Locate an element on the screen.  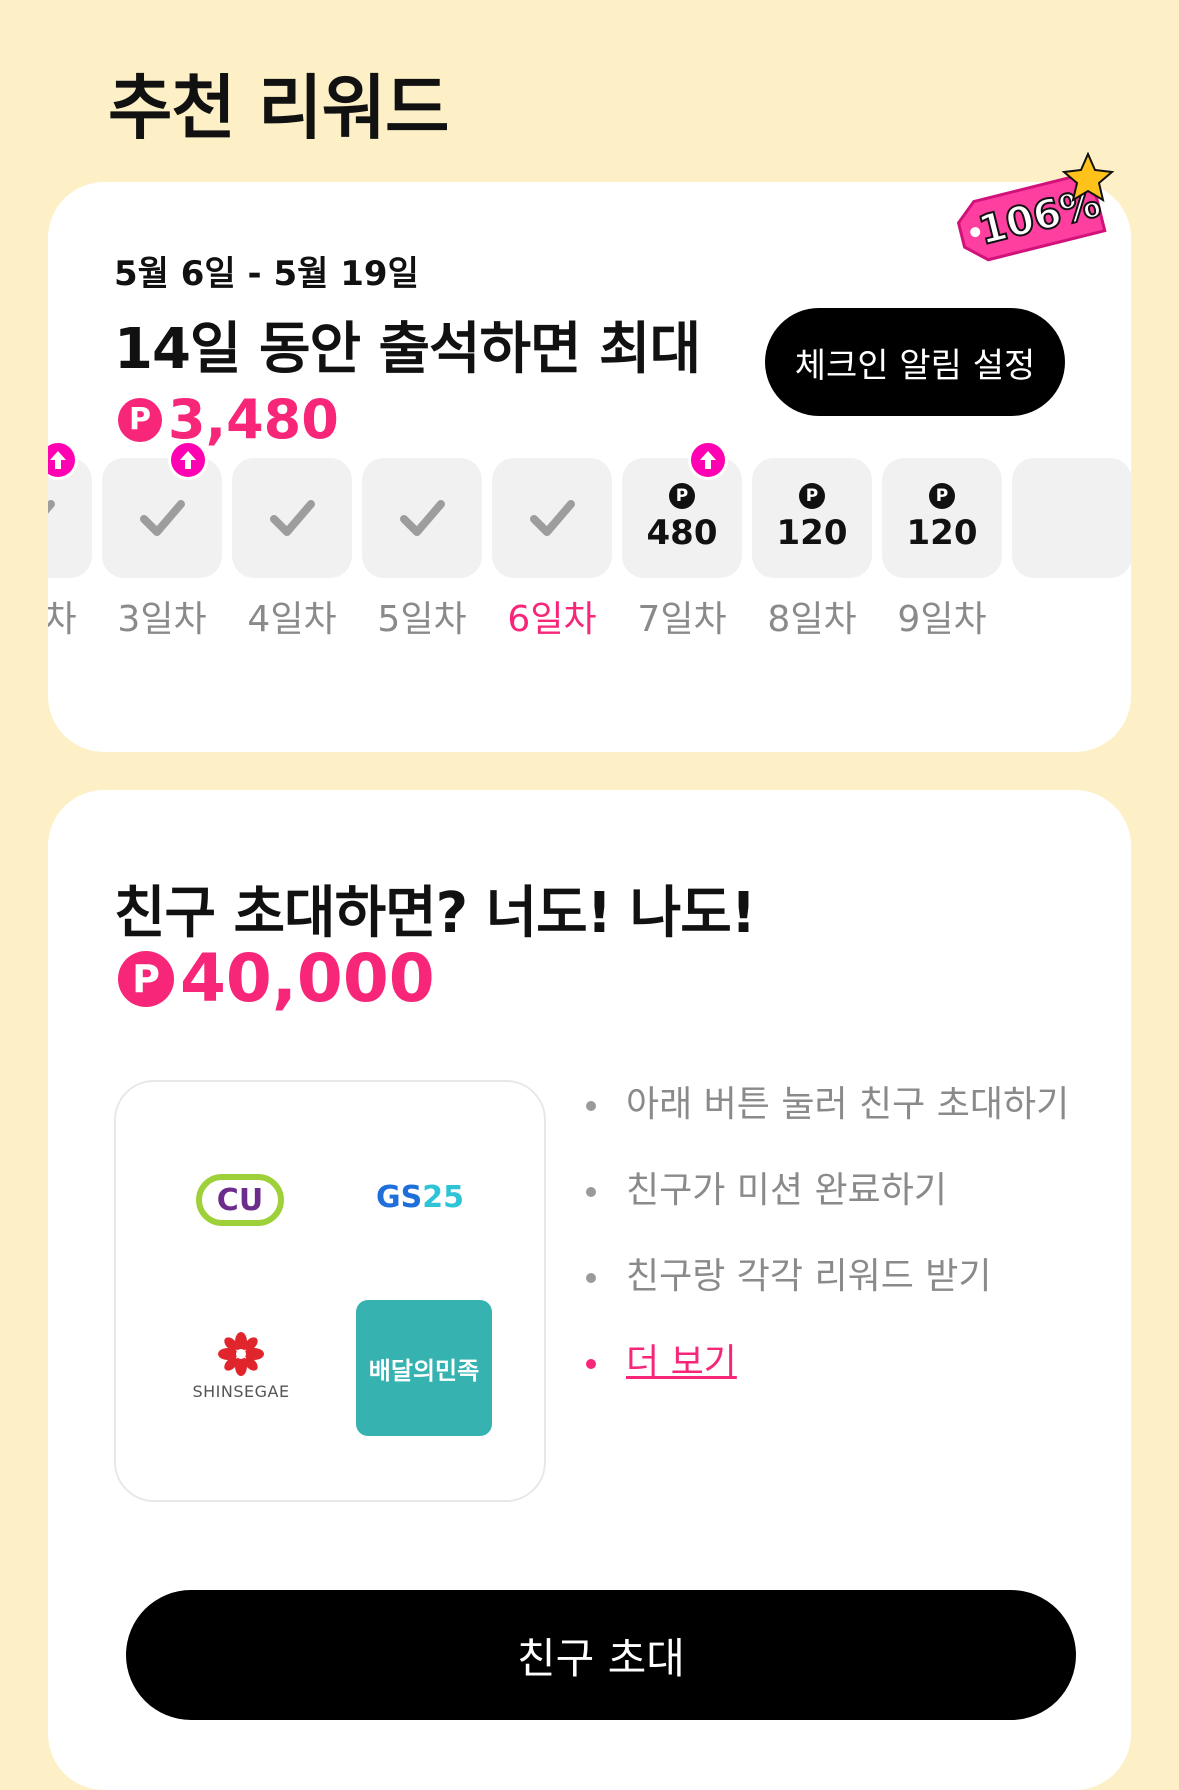
gs25-logo: GS 25 is located at coordinates (420, 1197).